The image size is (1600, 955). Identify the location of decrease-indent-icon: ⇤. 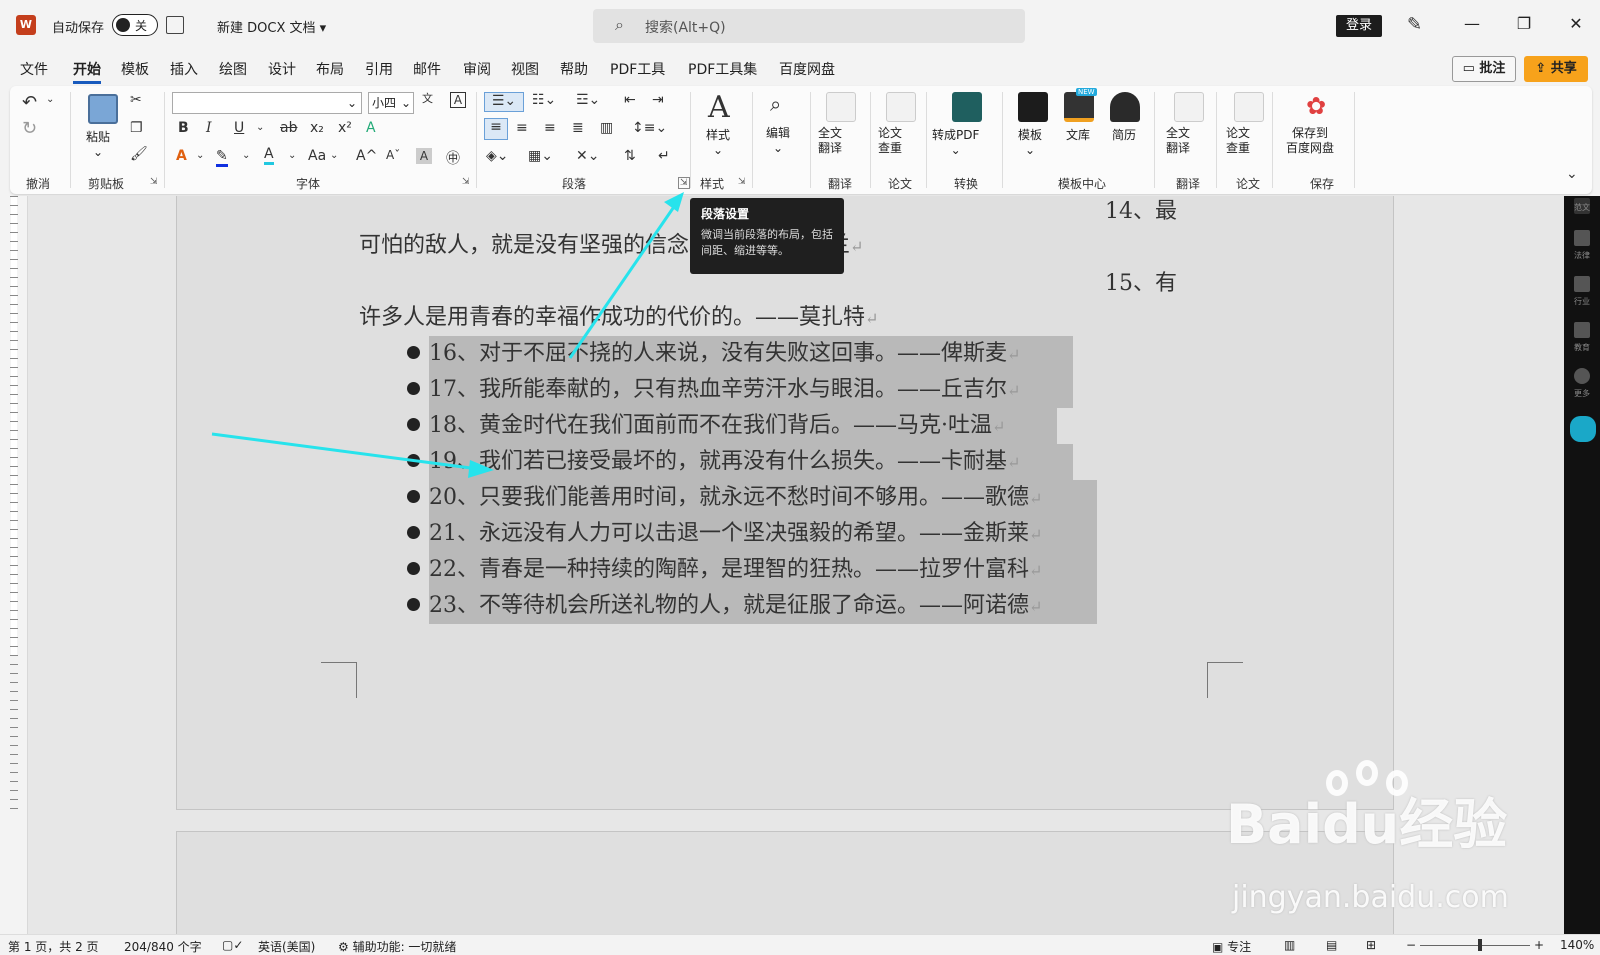
(630, 100).